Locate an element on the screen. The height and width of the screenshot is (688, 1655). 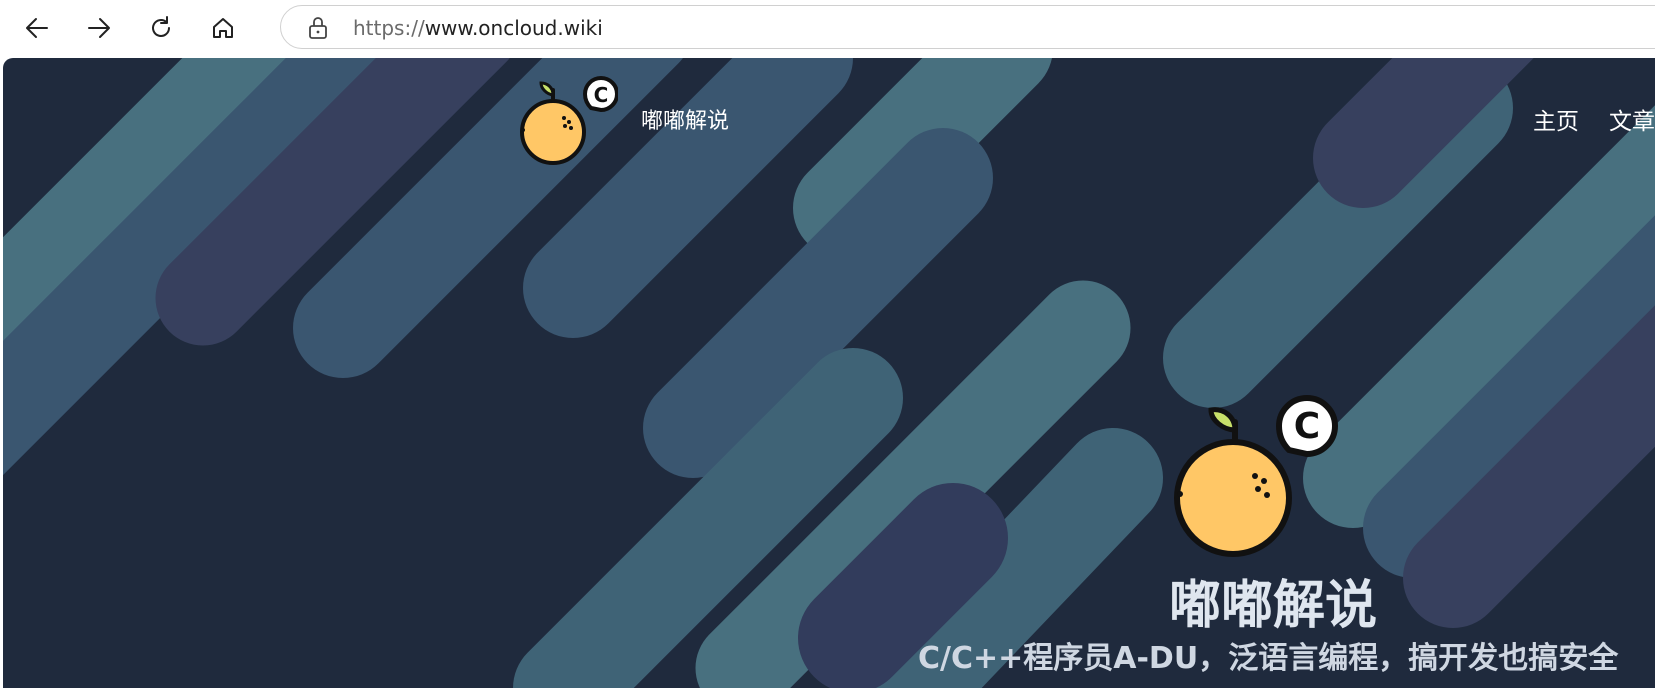
forward-arrow-icon is located at coordinates (99, 28).